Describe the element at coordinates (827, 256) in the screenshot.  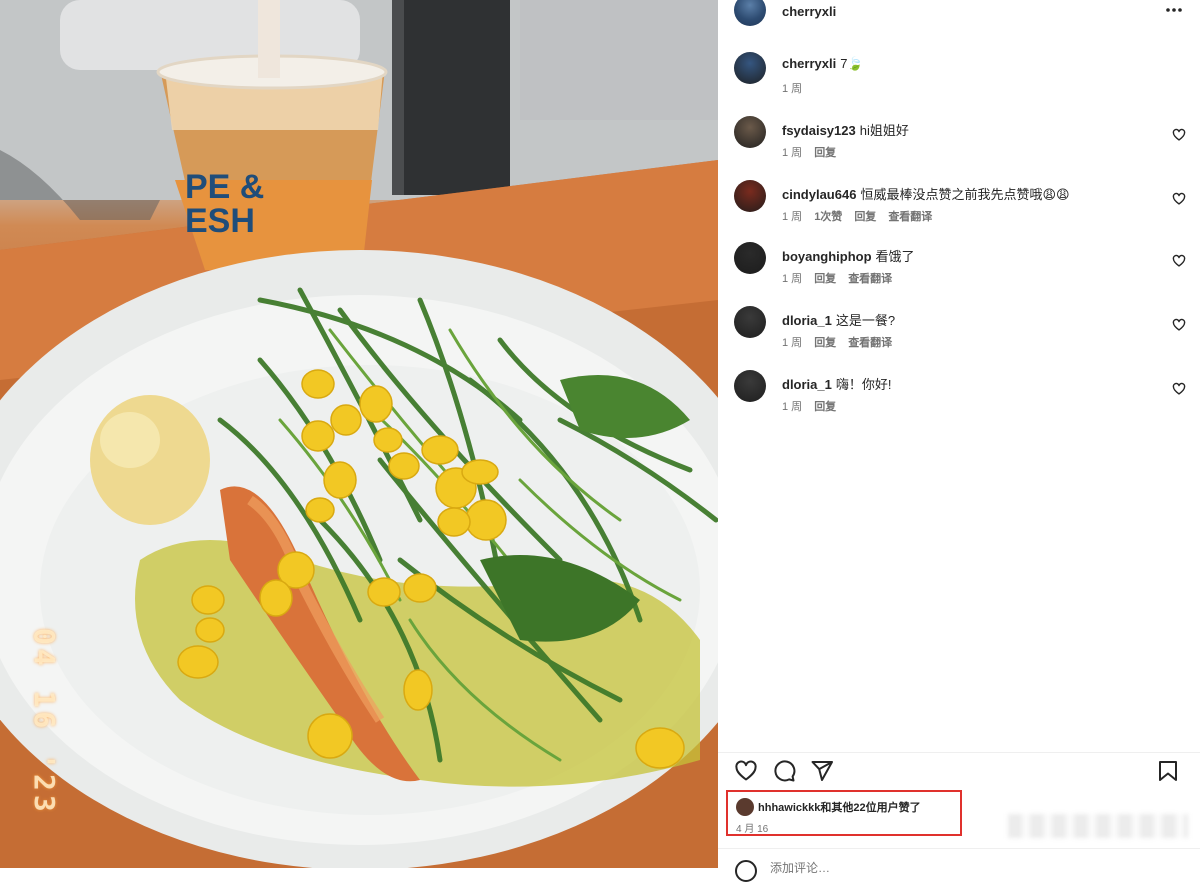
I see `commenter-username: boyanghiphop` at that location.